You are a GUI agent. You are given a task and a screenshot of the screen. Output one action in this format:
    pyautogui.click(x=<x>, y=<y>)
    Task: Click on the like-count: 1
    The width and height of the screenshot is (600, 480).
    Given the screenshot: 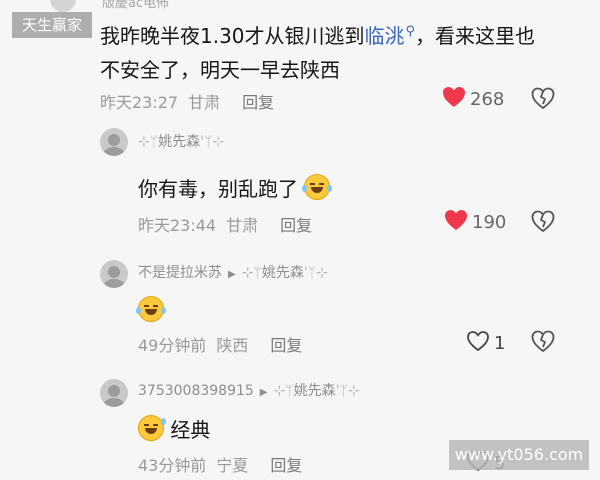 What is the action you would take?
    pyautogui.click(x=500, y=343)
    